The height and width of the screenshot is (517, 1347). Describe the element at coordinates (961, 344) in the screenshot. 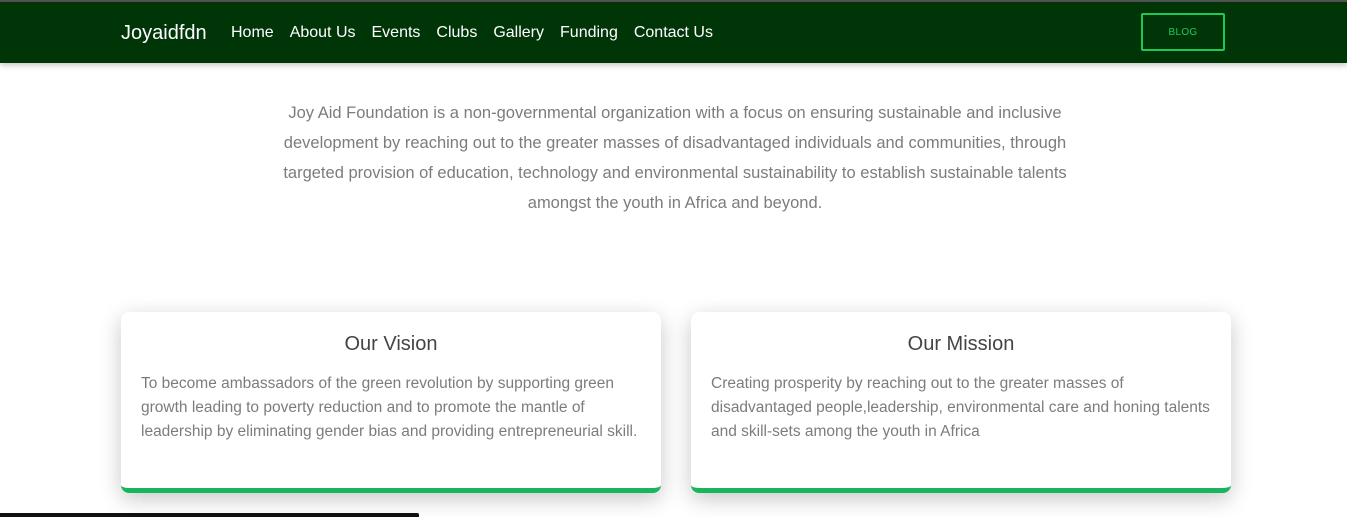

I see `mission-title: Our Mission` at that location.